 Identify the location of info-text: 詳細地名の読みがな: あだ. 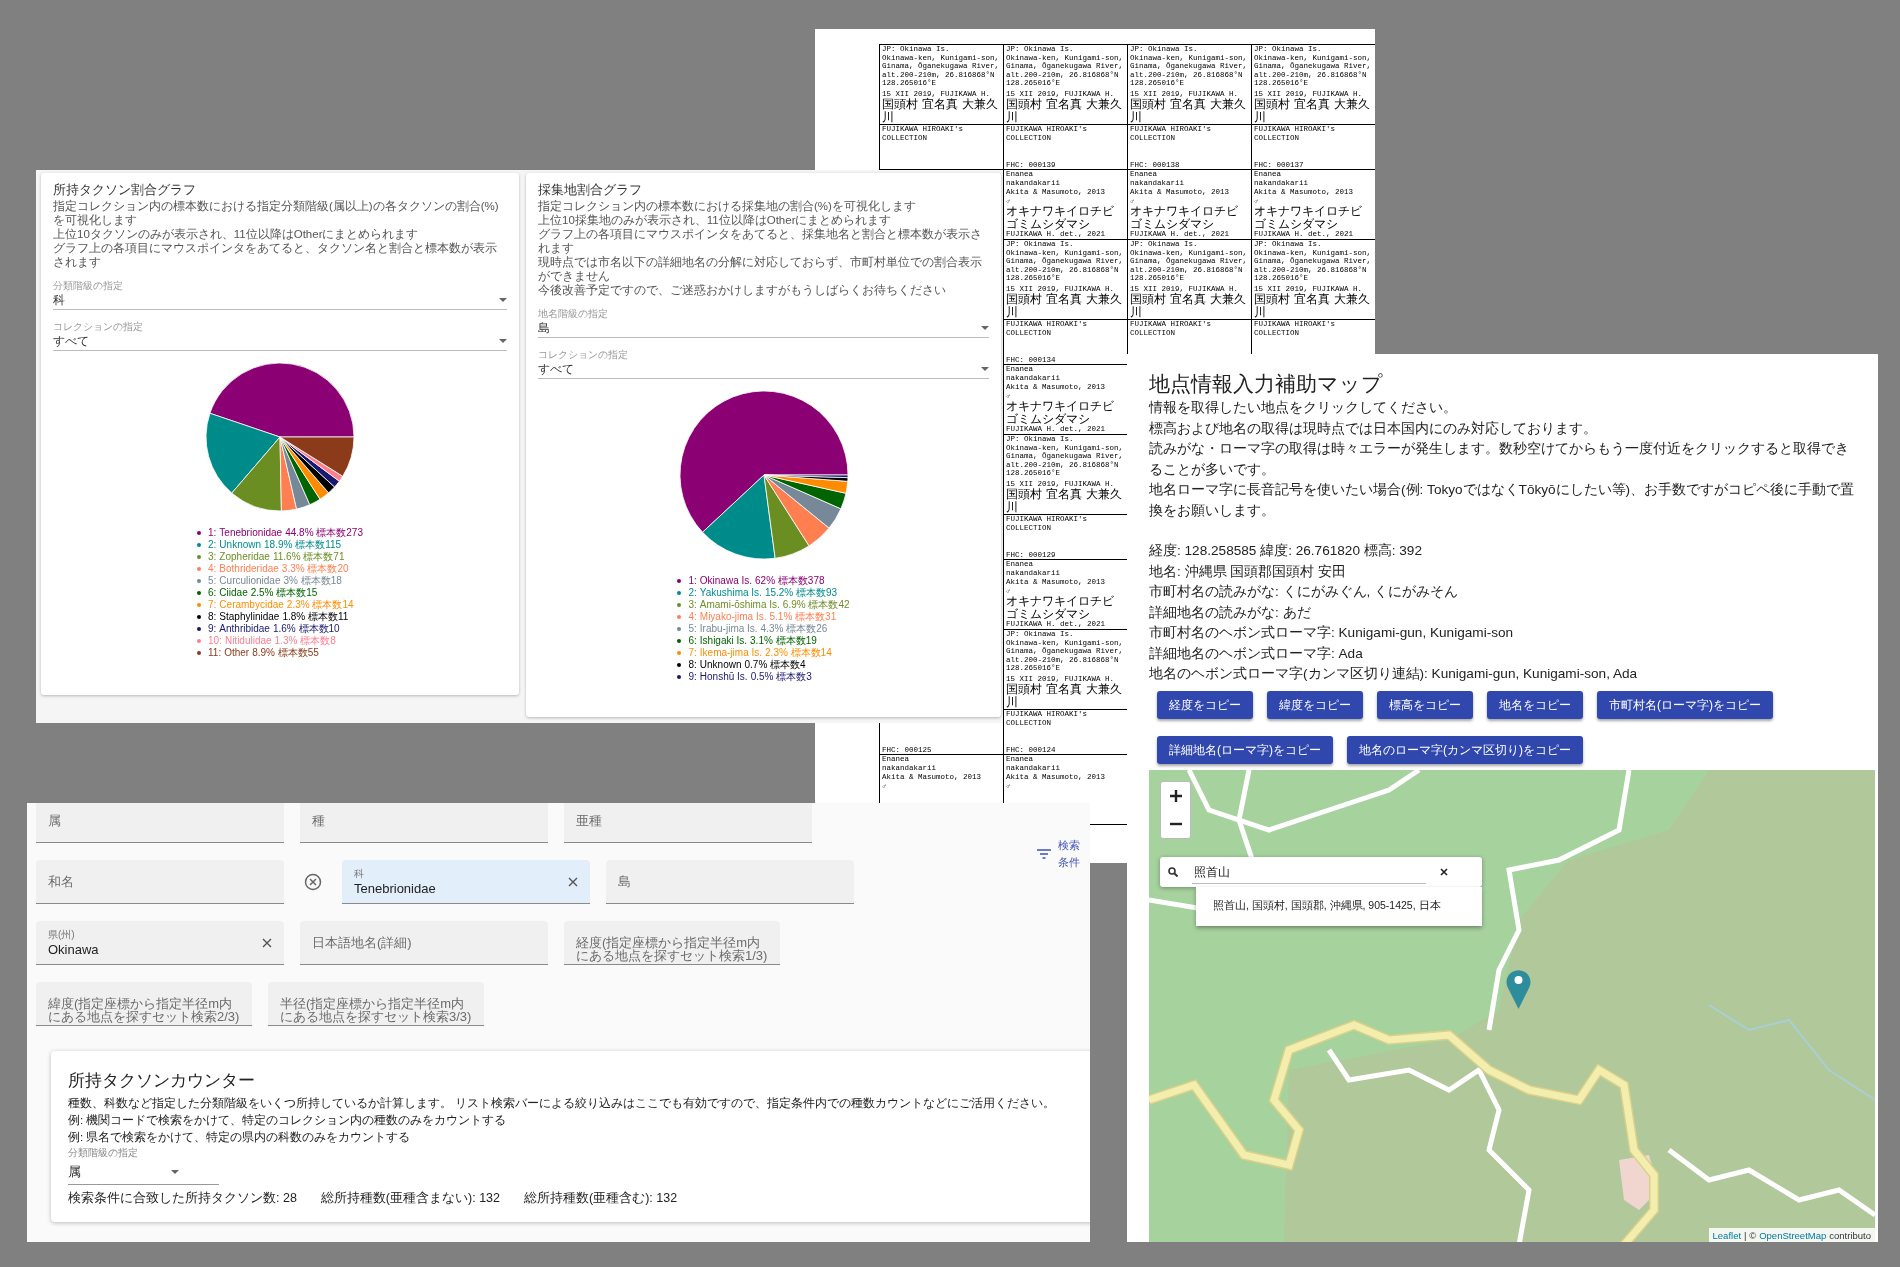
(1230, 612).